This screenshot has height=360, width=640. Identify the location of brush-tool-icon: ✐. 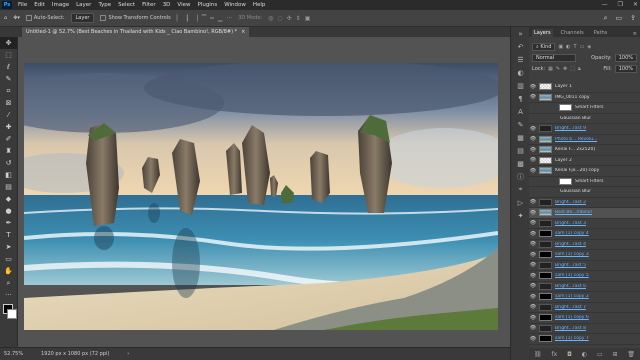
(8, 139).